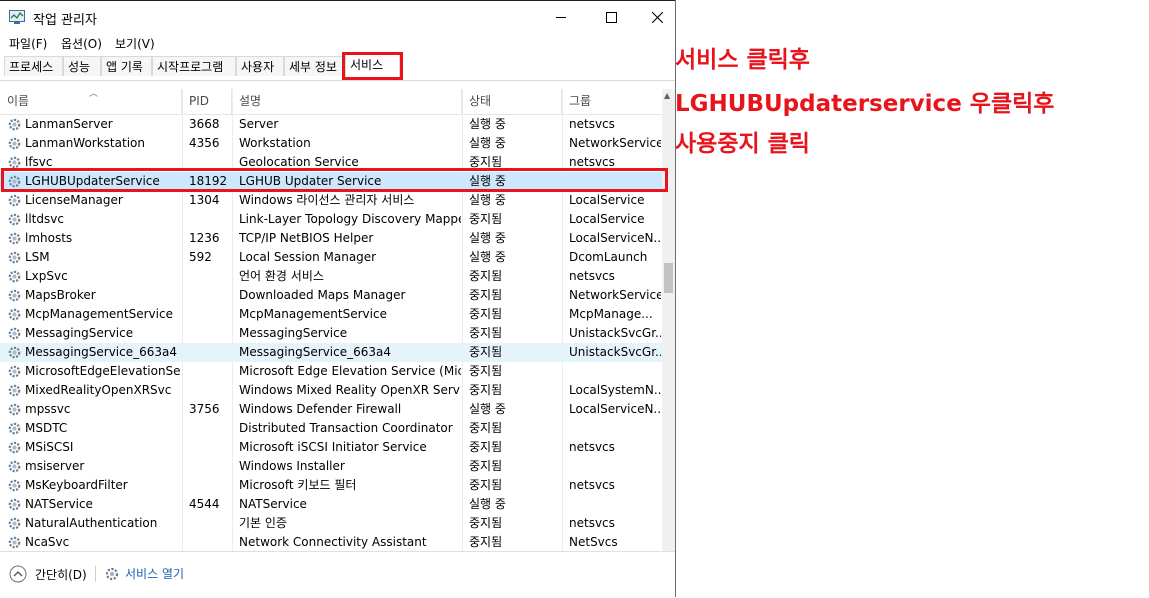  I want to click on tab-performance: 성능, so click(82, 66).